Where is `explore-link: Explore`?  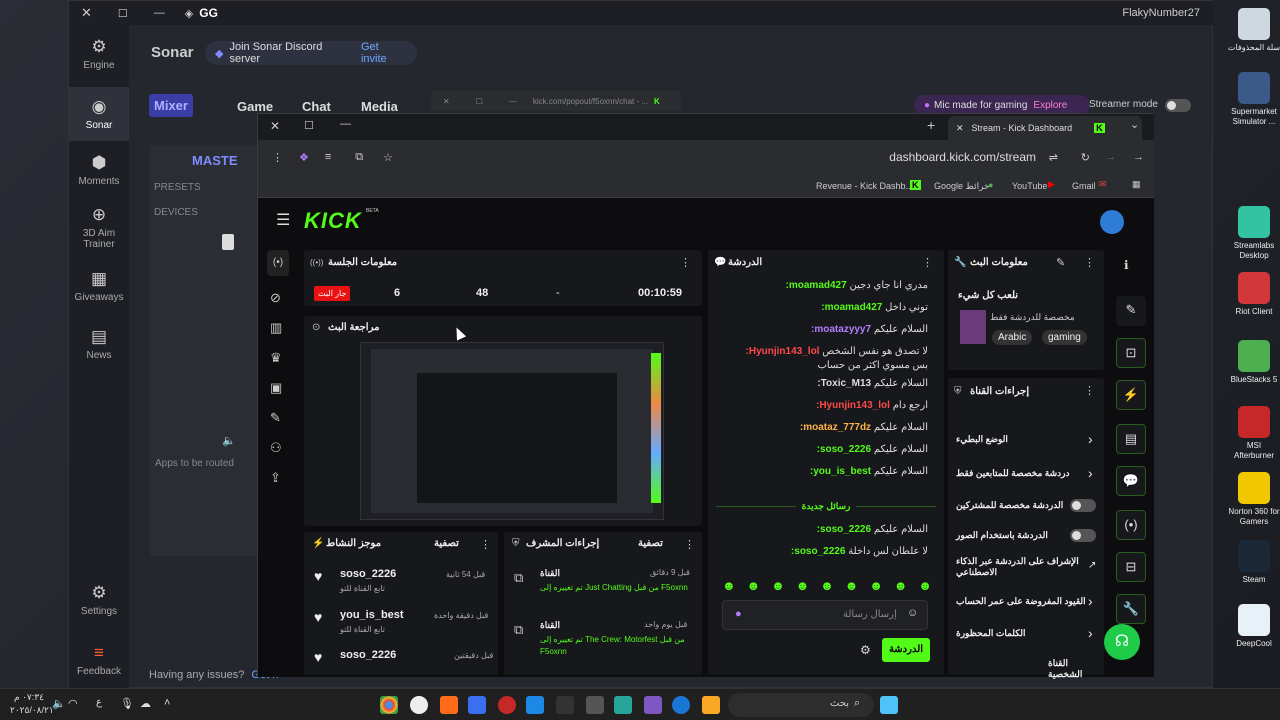 explore-link: Explore is located at coordinates (1050, 105).